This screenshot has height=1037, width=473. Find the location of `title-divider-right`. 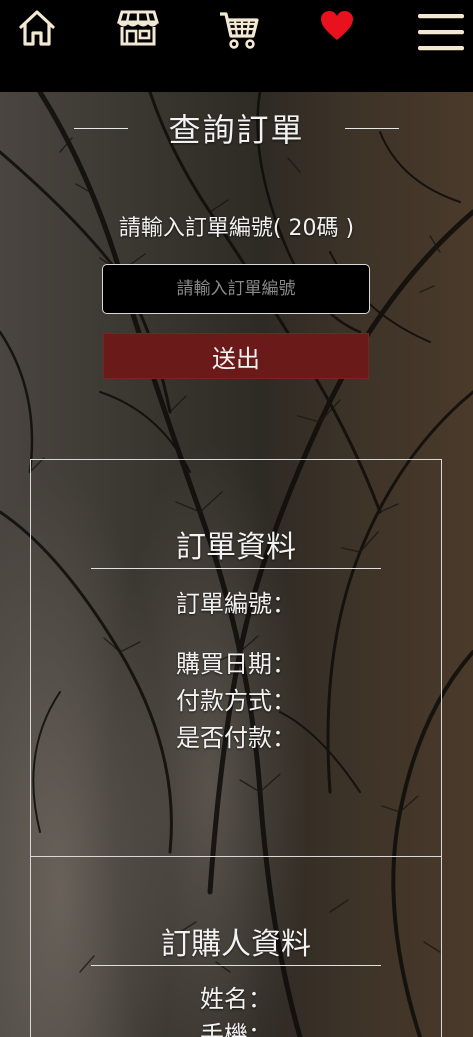

title-divider-right is located at coordinates (371, 128).